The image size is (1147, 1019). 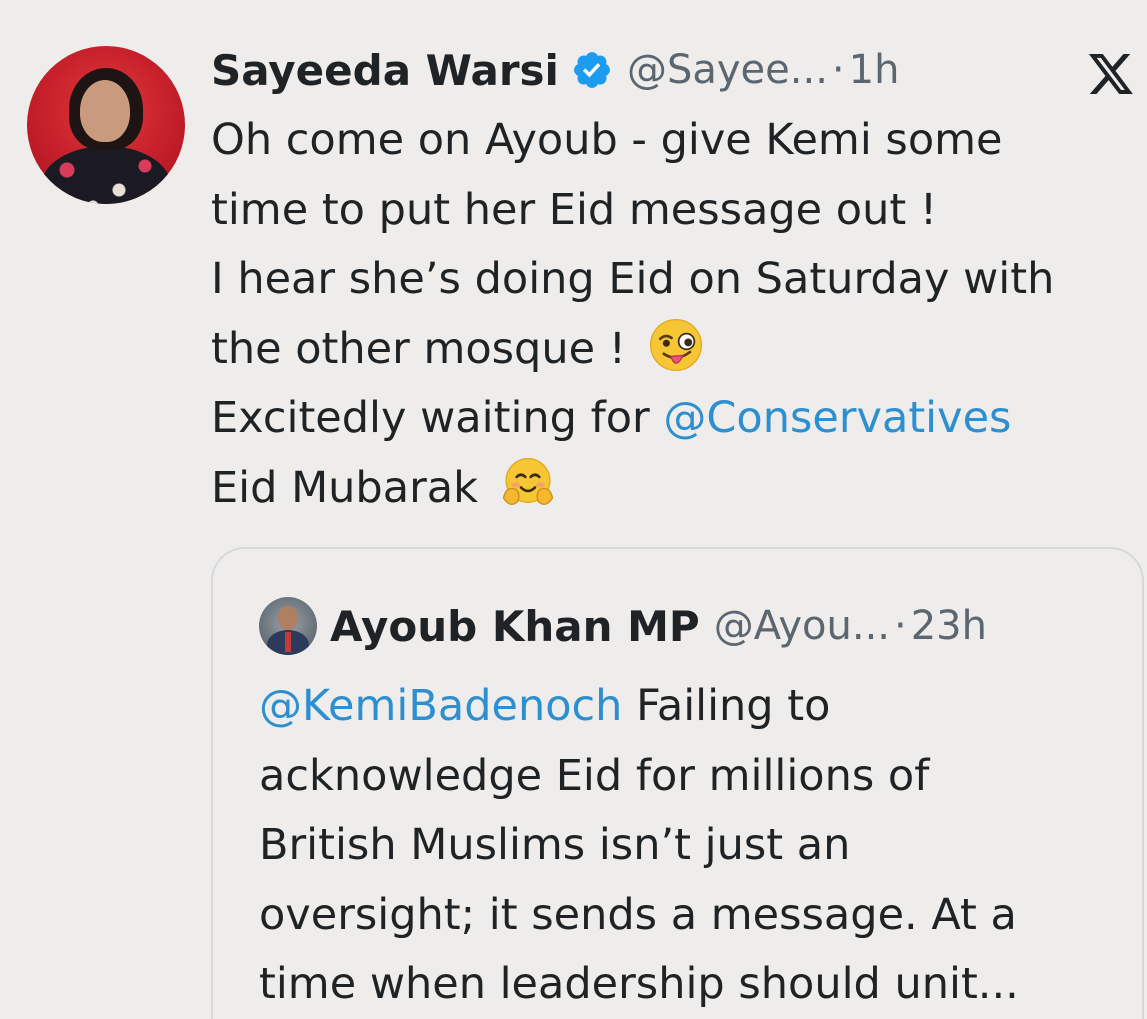 What do you see at coordinates (555, 845) in the screenshot?
I see `quoted-text-line: British Muslims isn’t just an` at bounding box center [555, 845].